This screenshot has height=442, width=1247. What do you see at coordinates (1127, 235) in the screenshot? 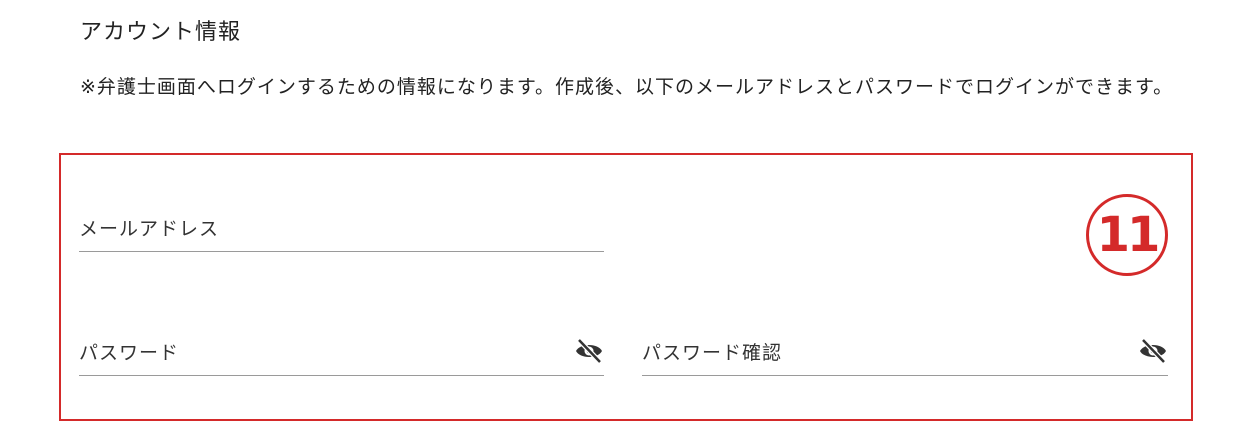
I see `step-number-badge: 11` at bounding box center [1127, 235].